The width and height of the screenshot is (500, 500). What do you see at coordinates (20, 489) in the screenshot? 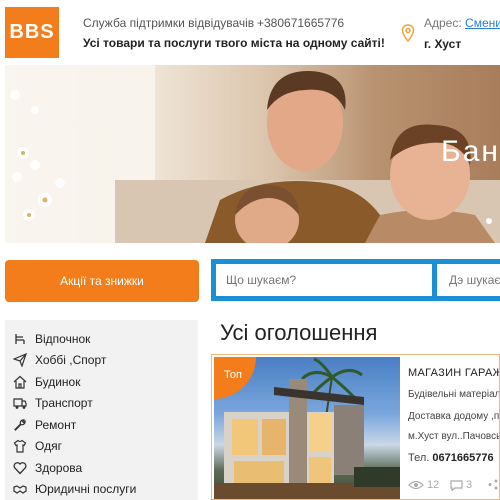
I see `handshake-icon` at bounding box center [20, 489].